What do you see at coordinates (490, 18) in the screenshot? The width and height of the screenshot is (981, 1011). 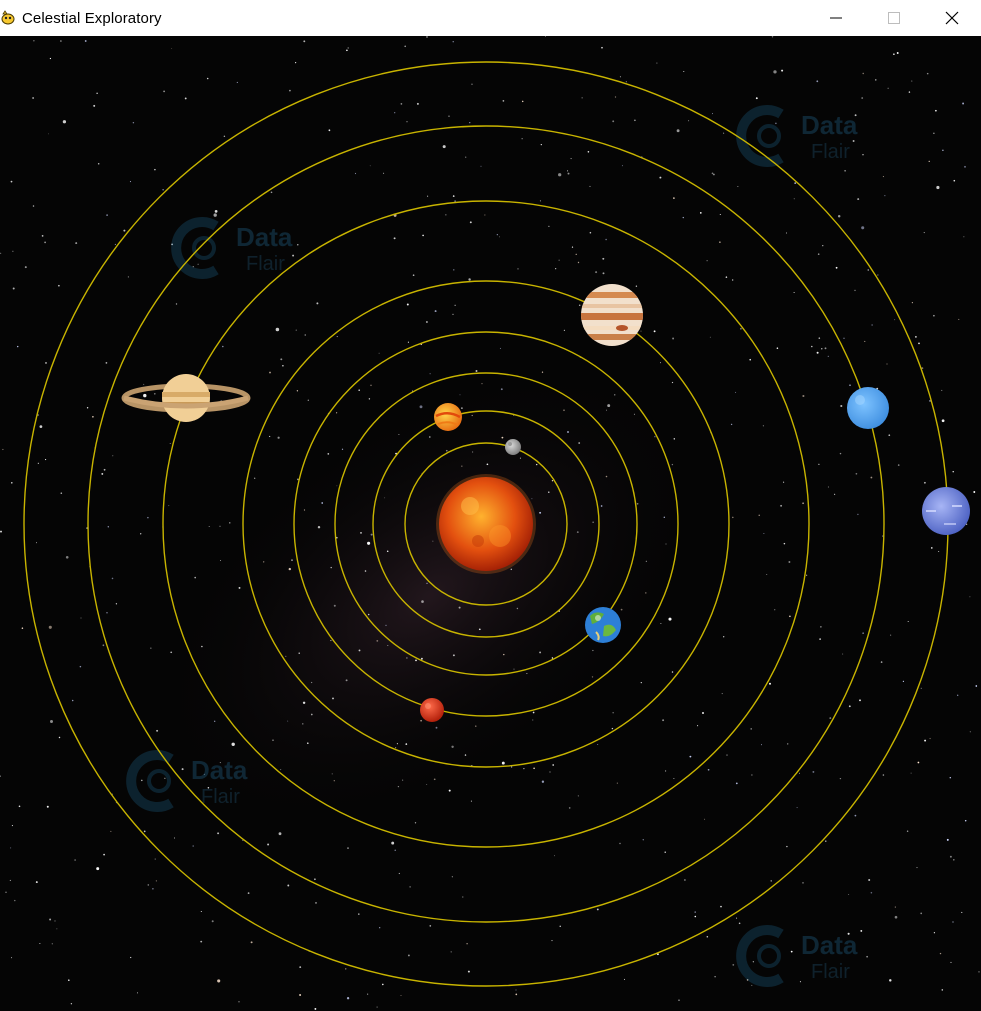 I see `title-bar: Celestial Exploratory` at bounding box center [490, 18].